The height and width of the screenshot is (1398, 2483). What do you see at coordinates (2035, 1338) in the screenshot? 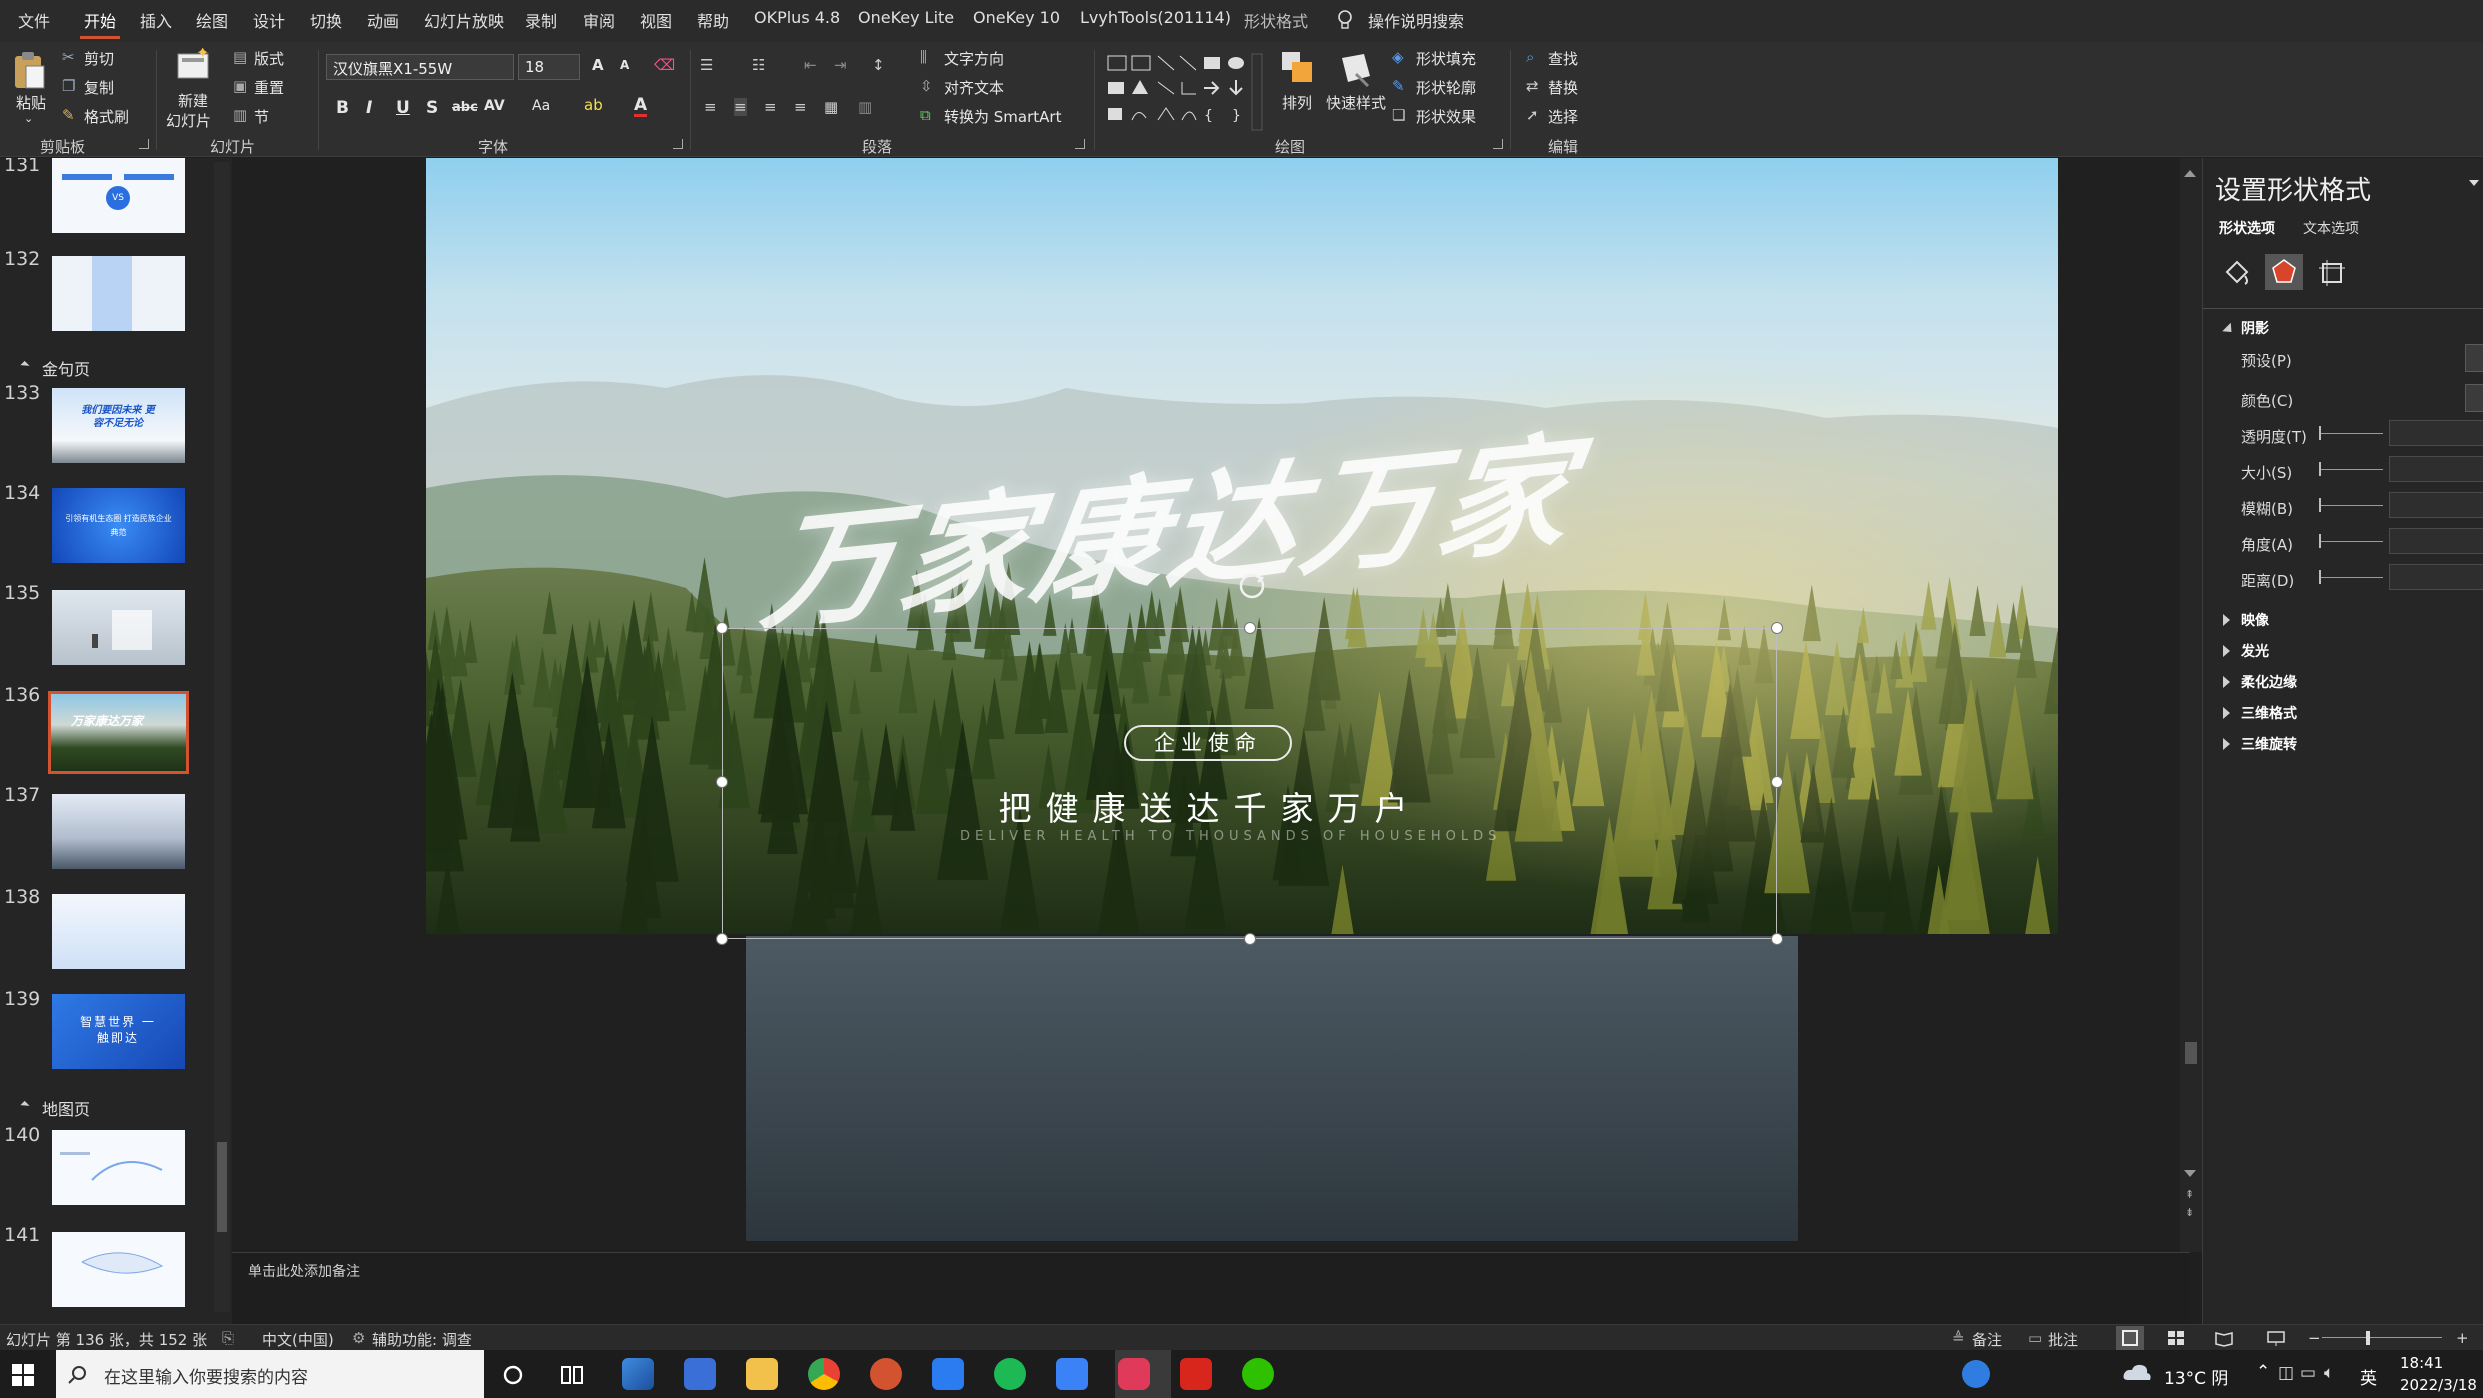
I see `comments-icon: ▭` at bounding box center [2035, 1338].